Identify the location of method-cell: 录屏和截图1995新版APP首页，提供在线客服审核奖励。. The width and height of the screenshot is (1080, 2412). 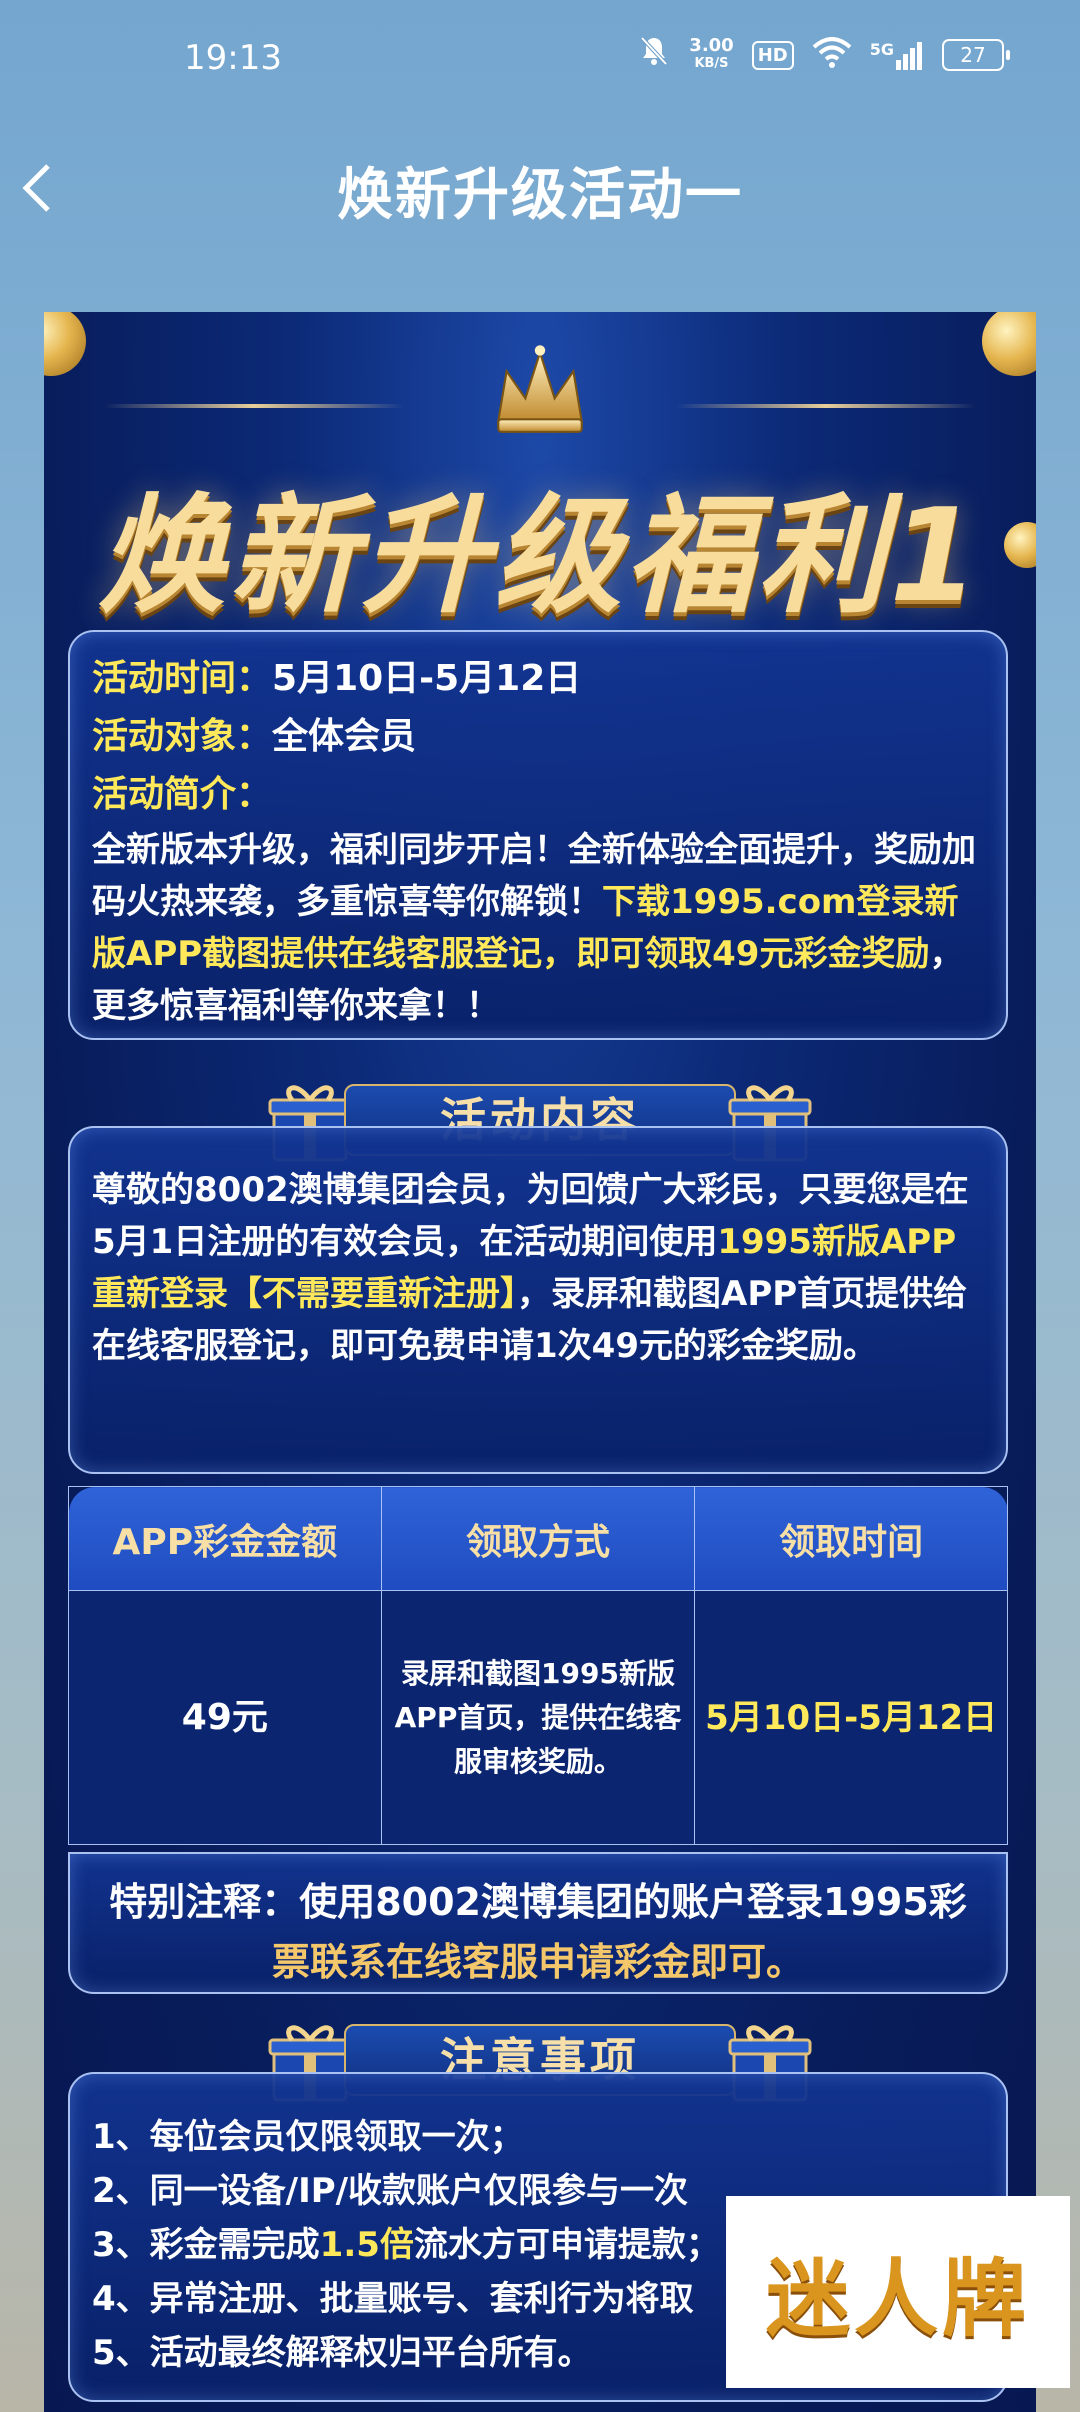
(538, 1717).